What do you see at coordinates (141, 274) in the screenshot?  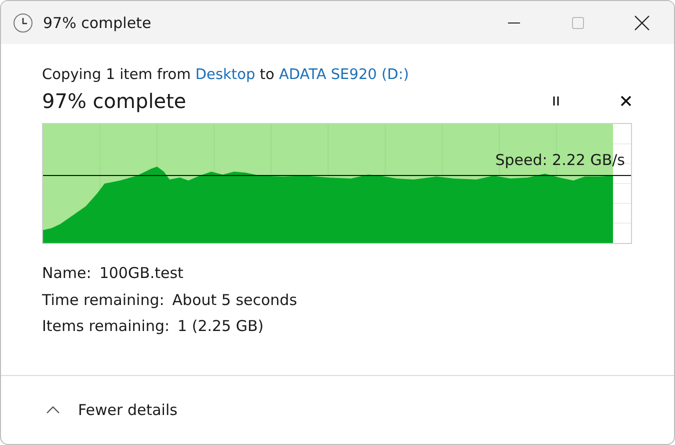 I see `detail-value: 100GB.test` at bounding box center [141, 274].